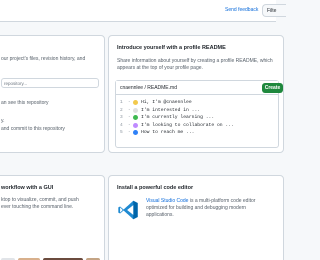  Describe the element at coordinates (121, 110) in the screenshot. I see `line-number: 2` at that location.